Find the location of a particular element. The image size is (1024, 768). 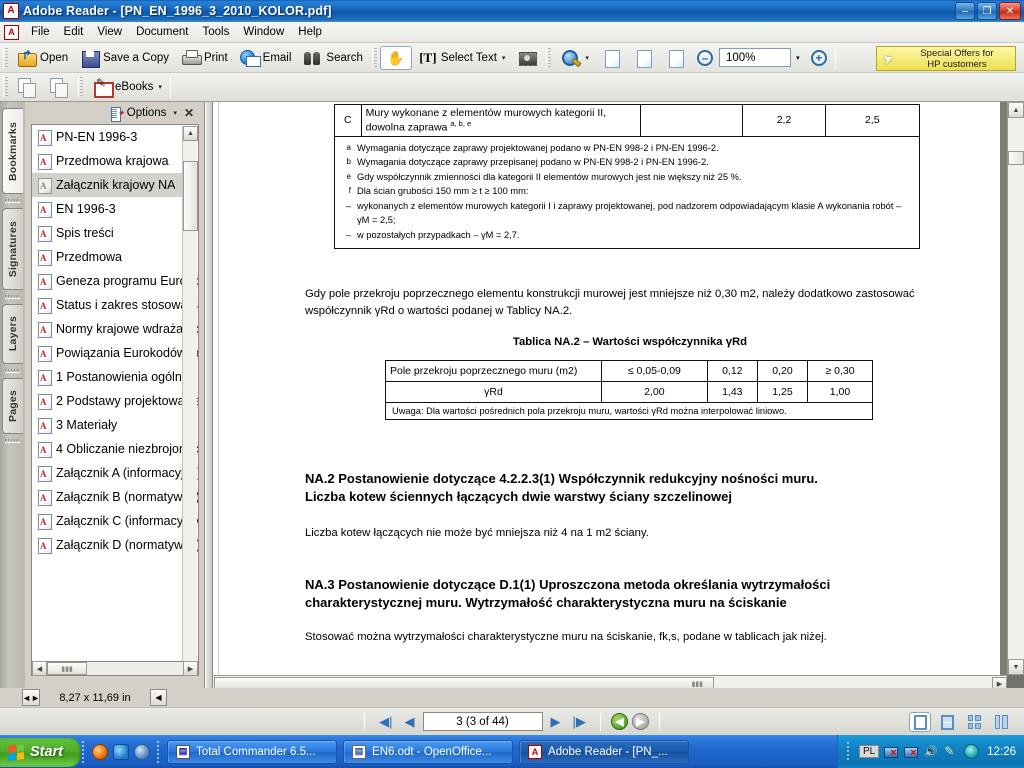

select-text-button: [T] Select Text ▾ is located at coordinates (462, 58).